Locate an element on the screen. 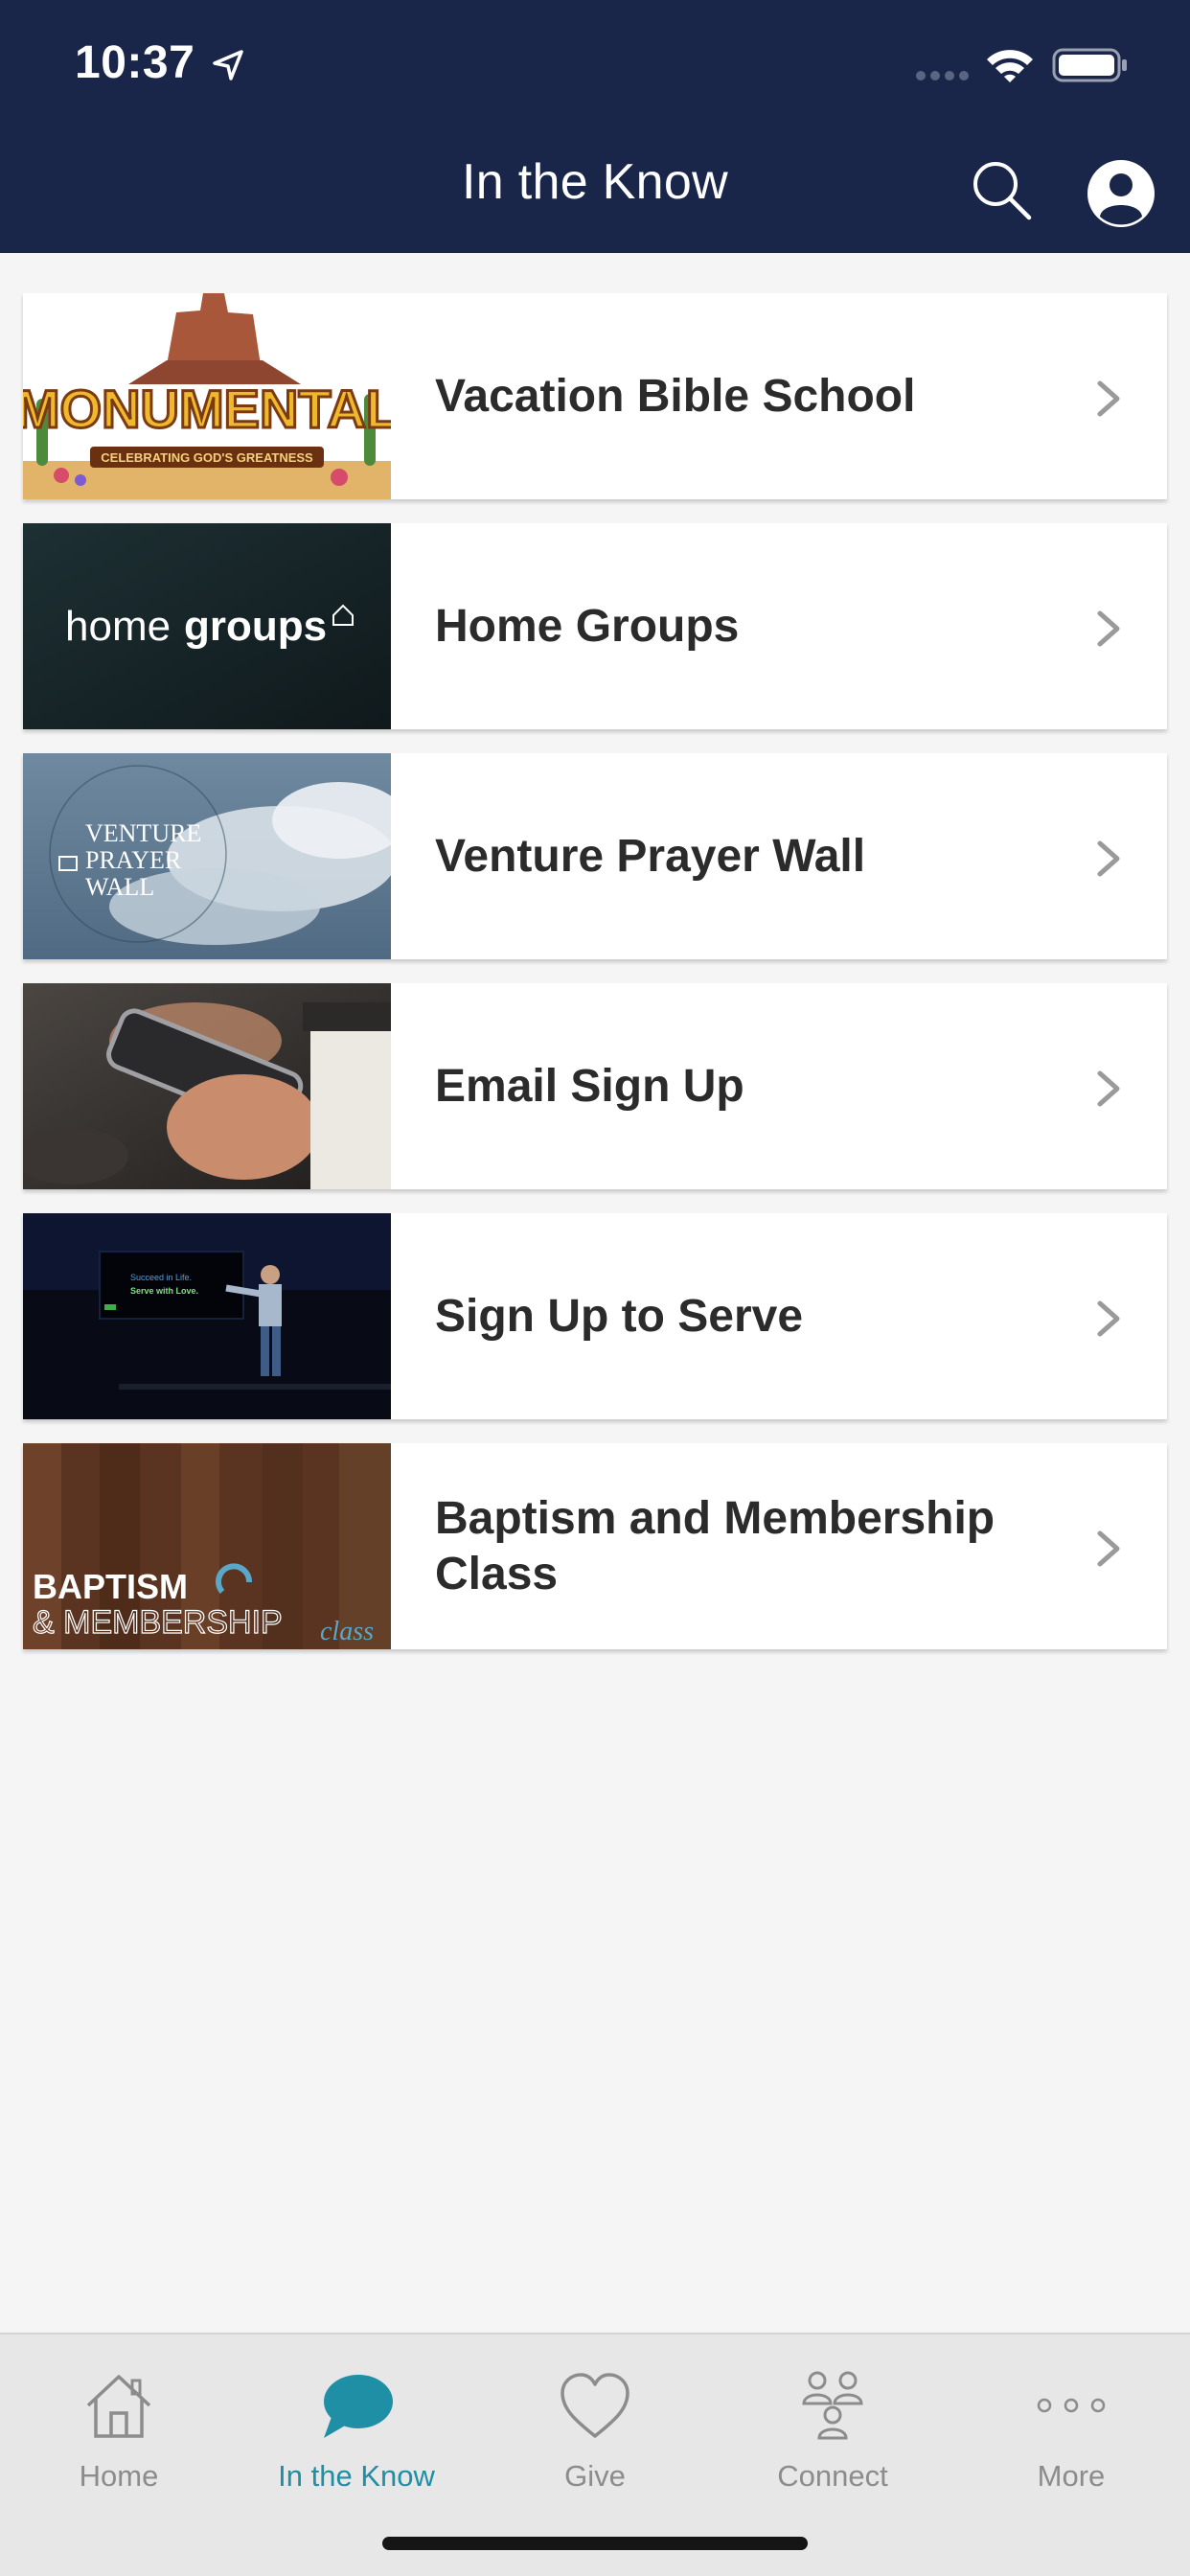 This screenshot has width=1190, height=2576. home-icon is located at coordinates (119, 2406).